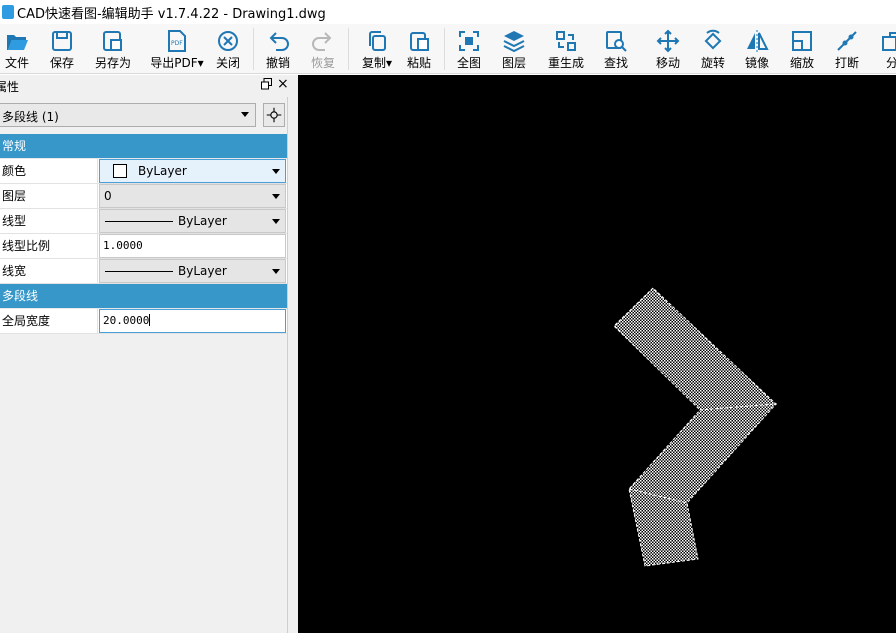  I want to click on file-button: 文件, so click(17, 49).